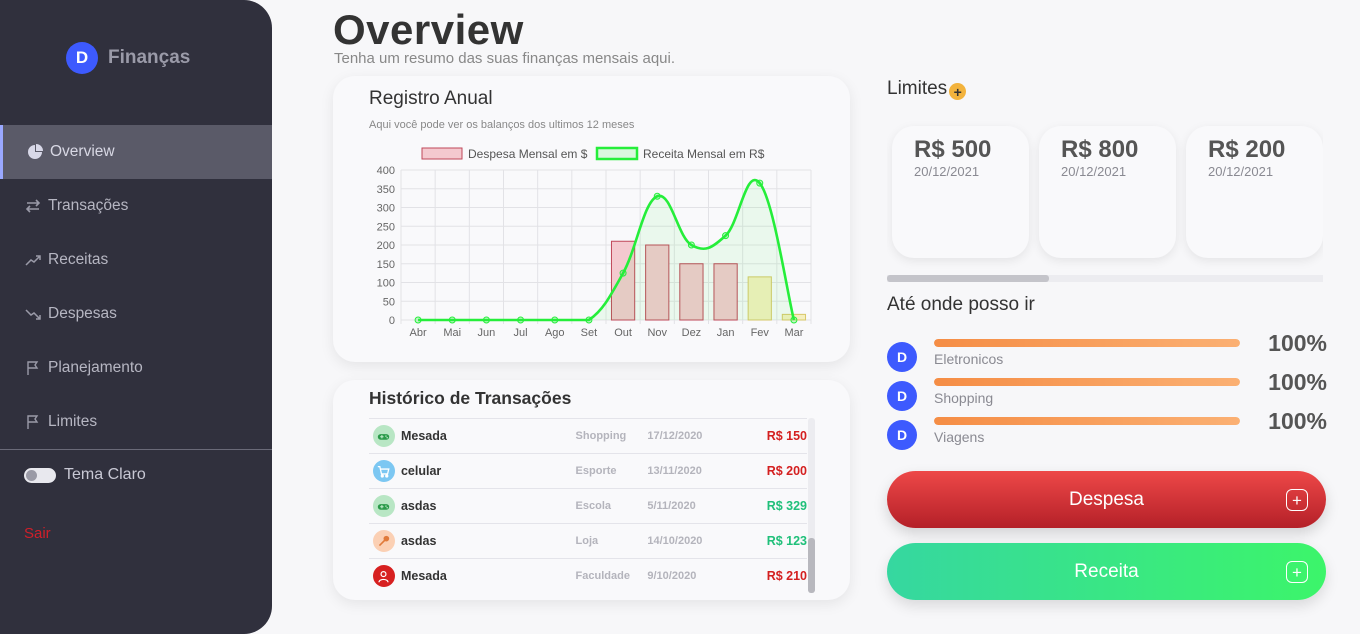 Image resolution: width=1360 pixels, height=634 pixels. I want to click on sidebar-item-despesas: Despesas, so click(136, 314).